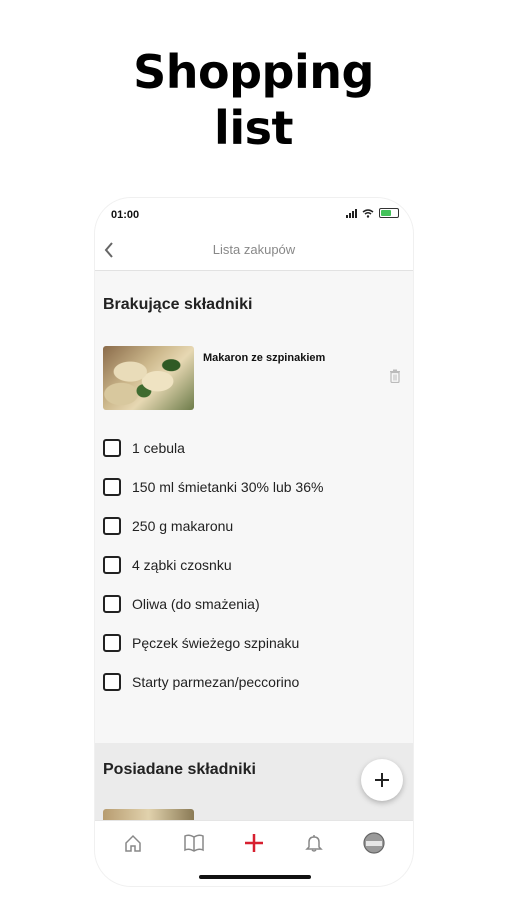  I want to click on list-item: Pęczek świeżego szpinaku, so click(201, 643).